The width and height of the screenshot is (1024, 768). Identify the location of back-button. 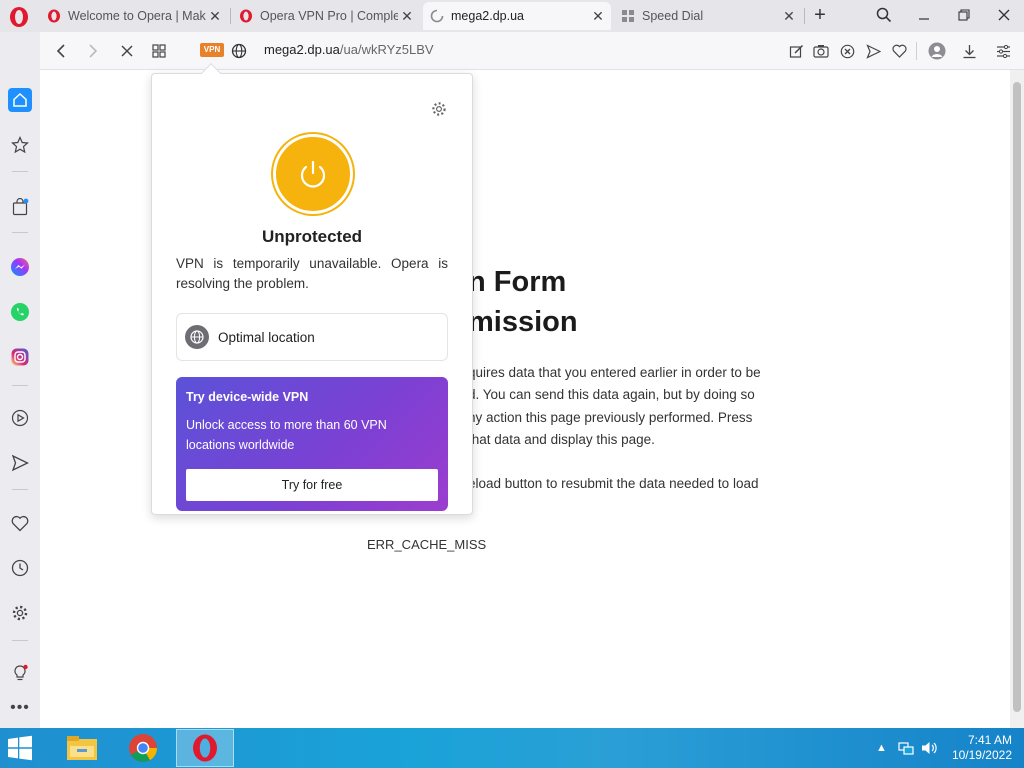
(61, 51).